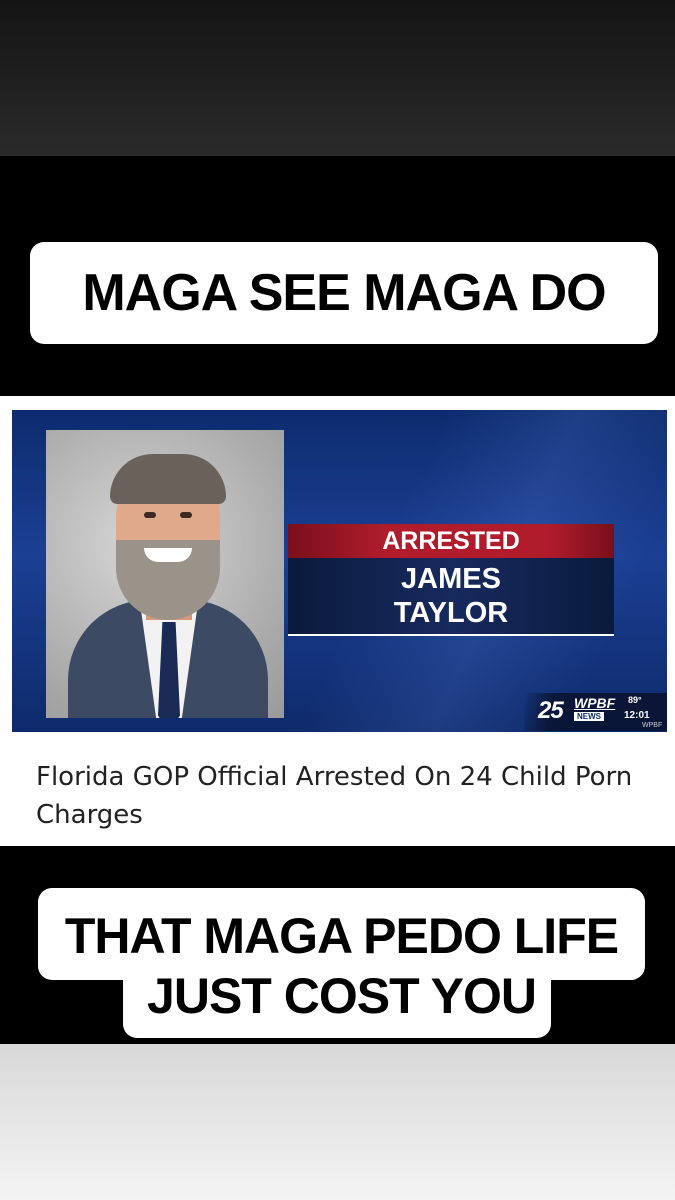 The height and width of the screenshot is (1200, 675). Describe the element at coordinates (342, 996) in the screenshot. I see `caption-line2: JUST COST YOU` at that location.